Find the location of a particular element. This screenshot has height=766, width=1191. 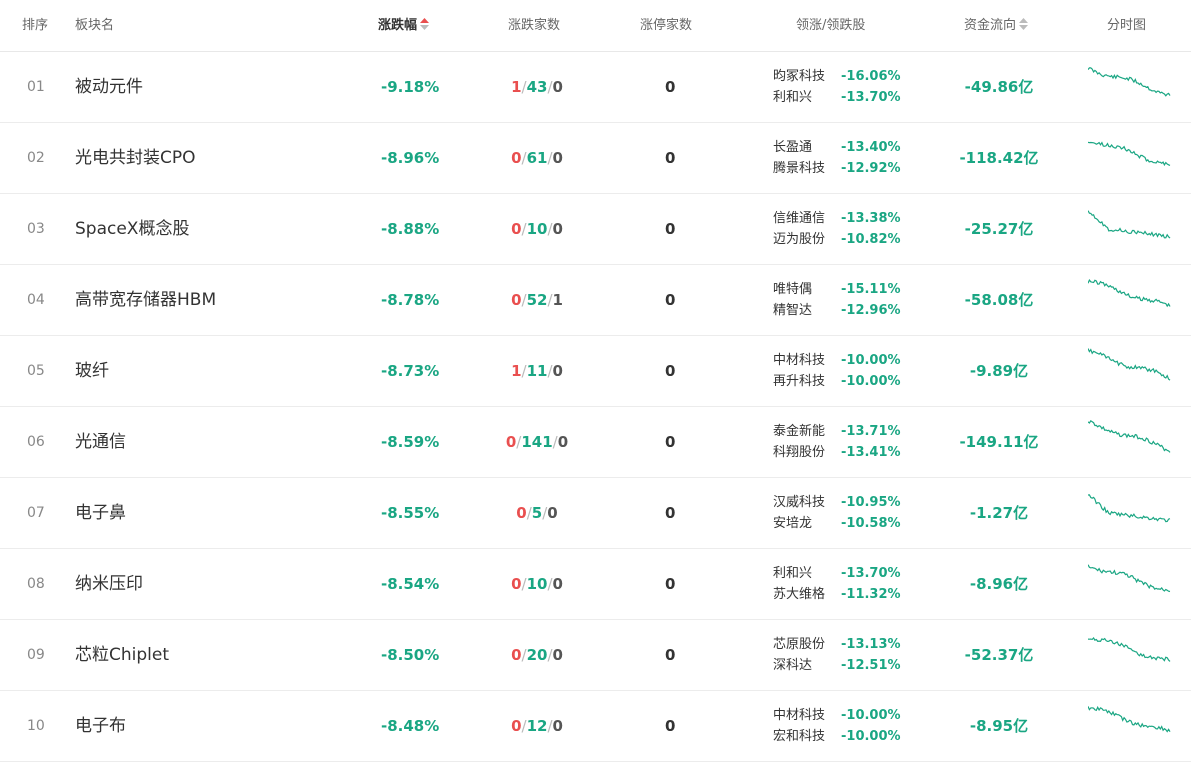

leading-stock: 泰金新能 -13.71% is located at coordinates (837, 431).